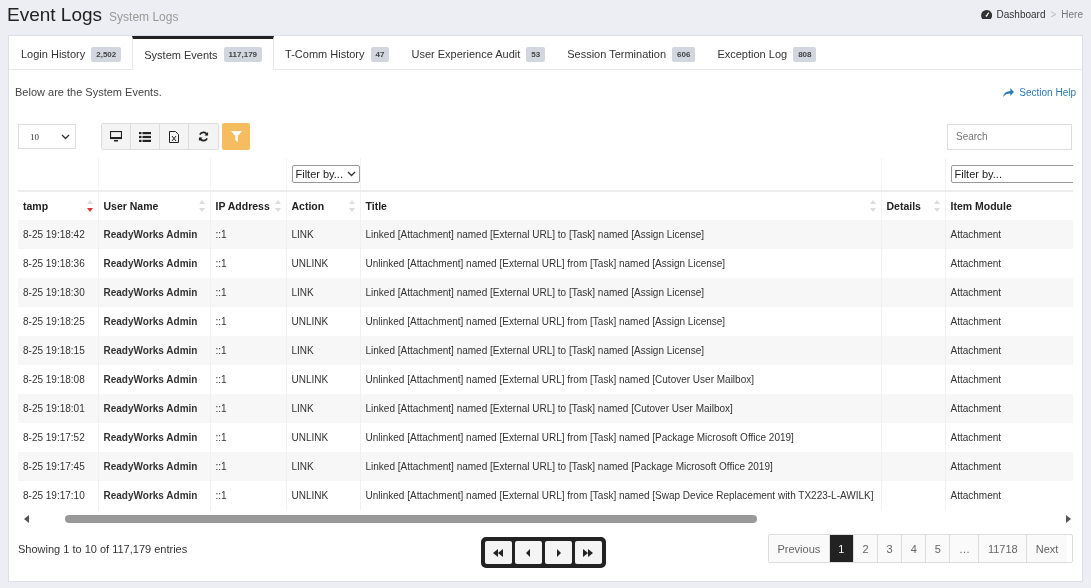  I want to click on breadcrumb-current: Here, so click(1072, 14).